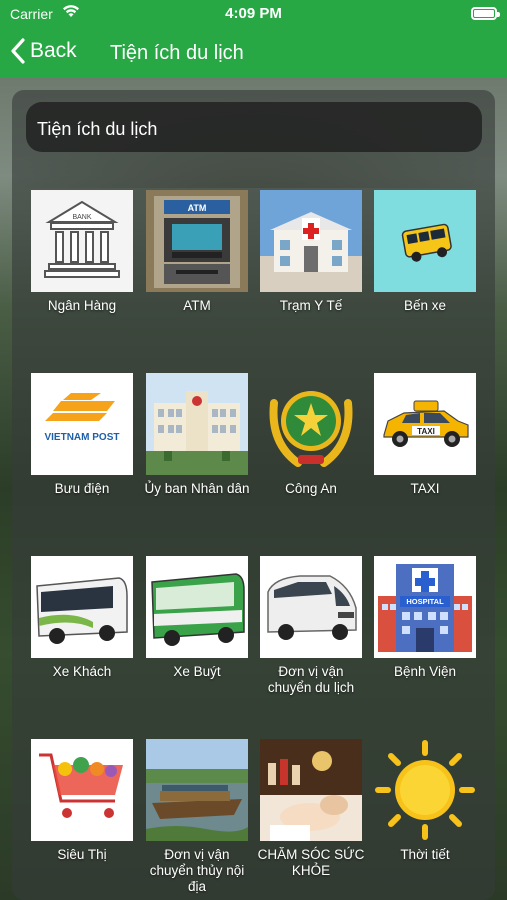  What do you see at coordinates (425, 305) in the screenshot?
I see `tile-label: Bến xe` at bounding box center [425, 305].